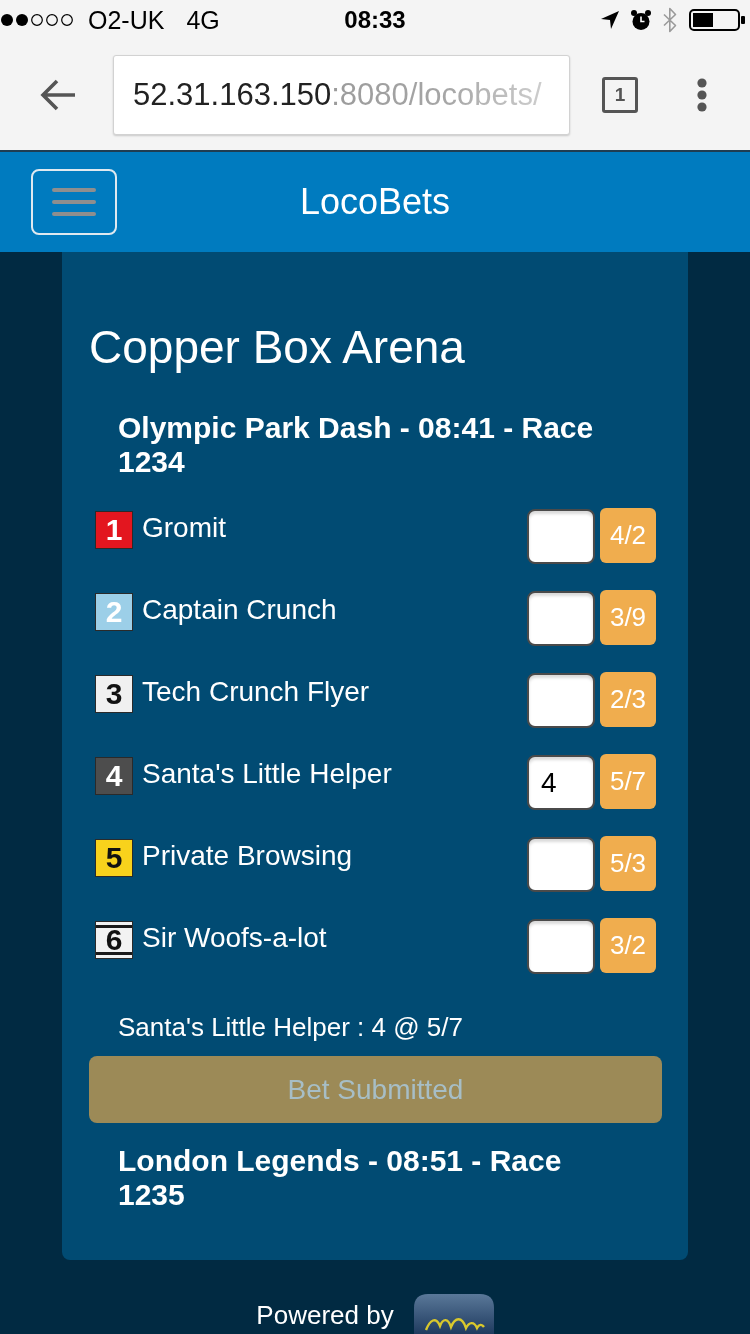  What do you see at coordinates (641, 20) in the screenshot?
I see `alarm-clock-icon` at bounding box center [641, 20].